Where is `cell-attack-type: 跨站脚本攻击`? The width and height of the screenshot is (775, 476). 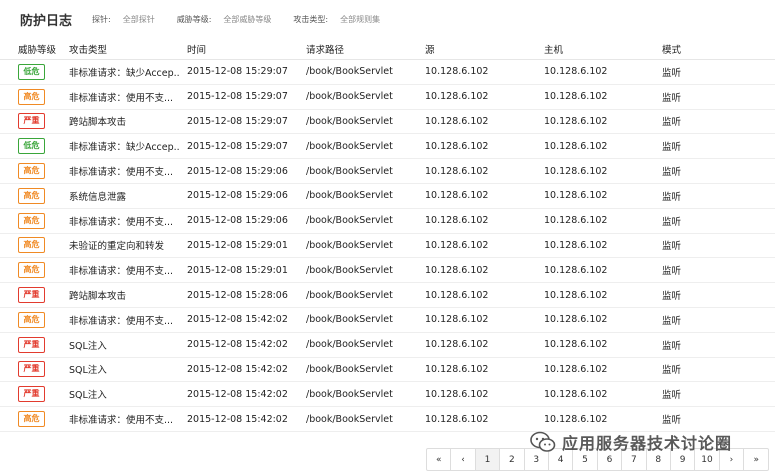
cell-attack-type: 跨站脚本攻击 is located at coordinates (98, 123).